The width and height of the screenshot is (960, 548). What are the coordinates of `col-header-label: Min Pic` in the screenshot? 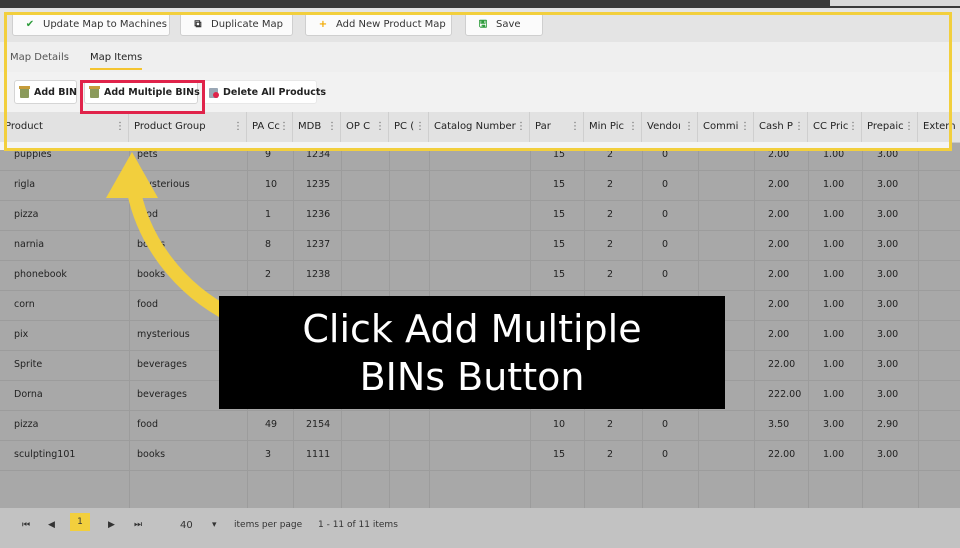 It's located at (607, 126).